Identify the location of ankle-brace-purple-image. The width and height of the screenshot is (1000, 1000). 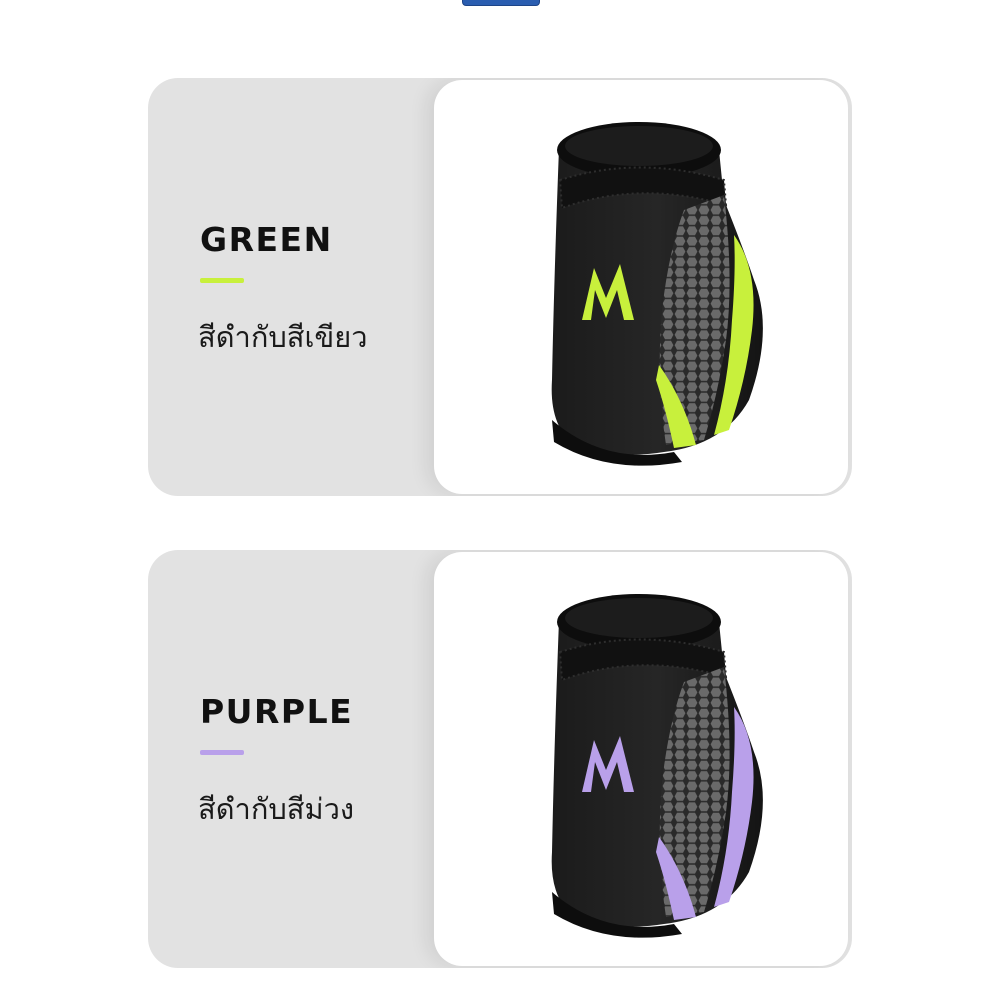
(657, 766).